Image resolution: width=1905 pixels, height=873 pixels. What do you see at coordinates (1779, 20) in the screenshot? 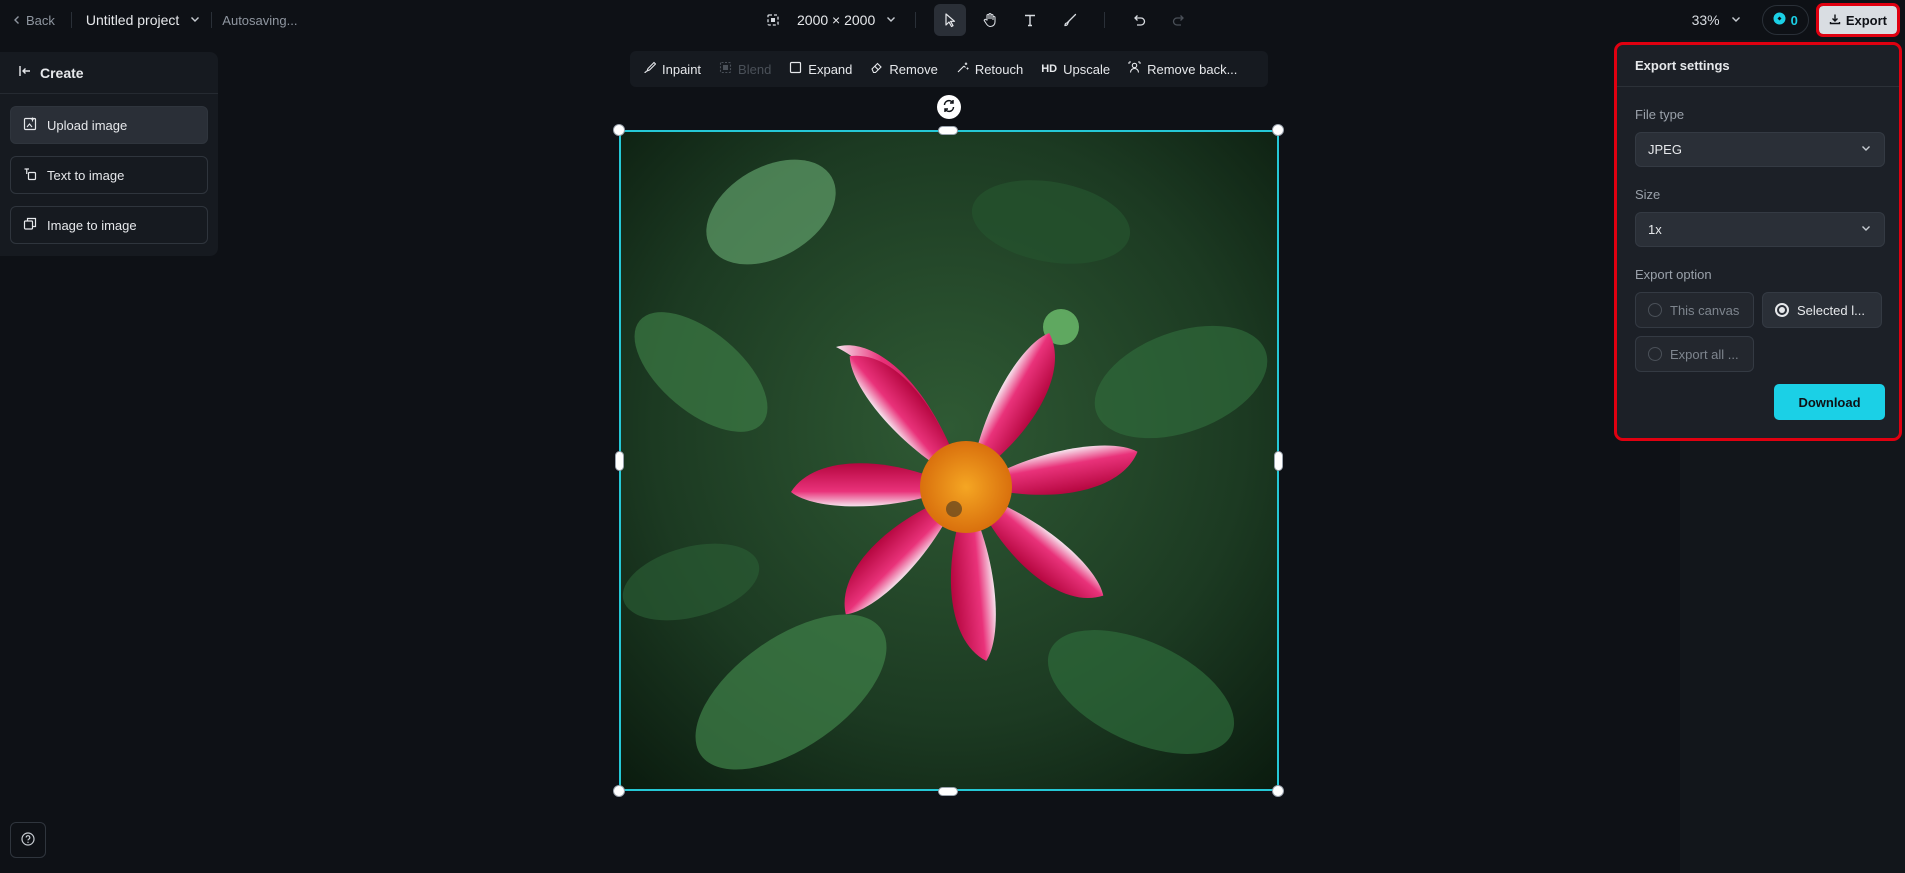
I see `credit-icon` at bounding box center [1779, 20].